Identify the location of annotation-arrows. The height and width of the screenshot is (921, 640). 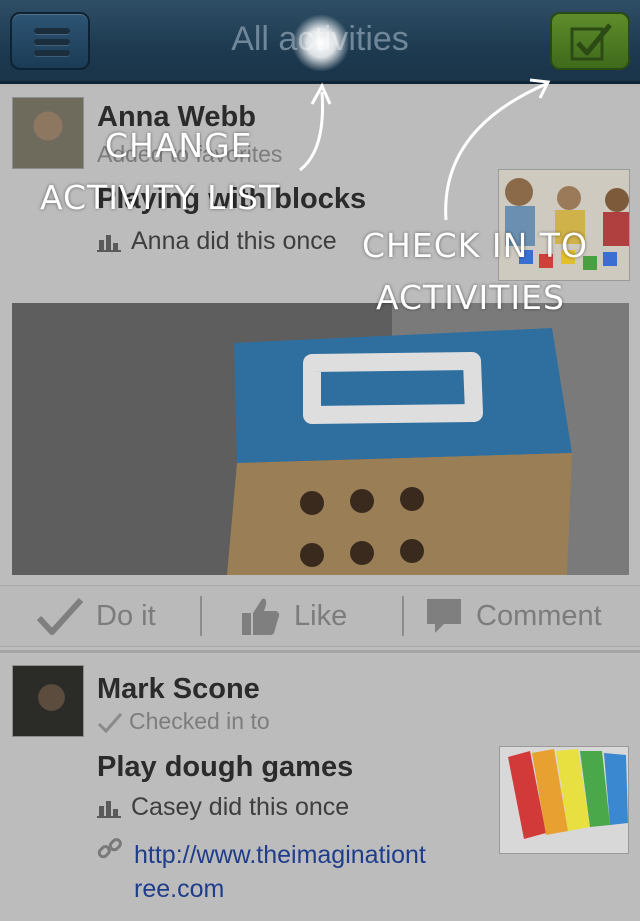
(425, 149).